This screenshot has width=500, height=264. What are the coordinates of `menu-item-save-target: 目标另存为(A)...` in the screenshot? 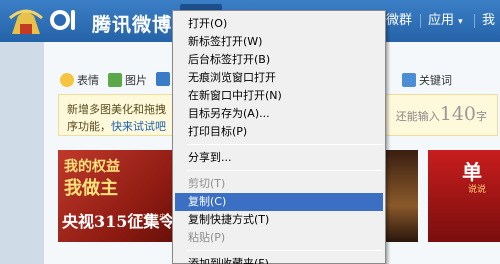 It's located at (279, 114).